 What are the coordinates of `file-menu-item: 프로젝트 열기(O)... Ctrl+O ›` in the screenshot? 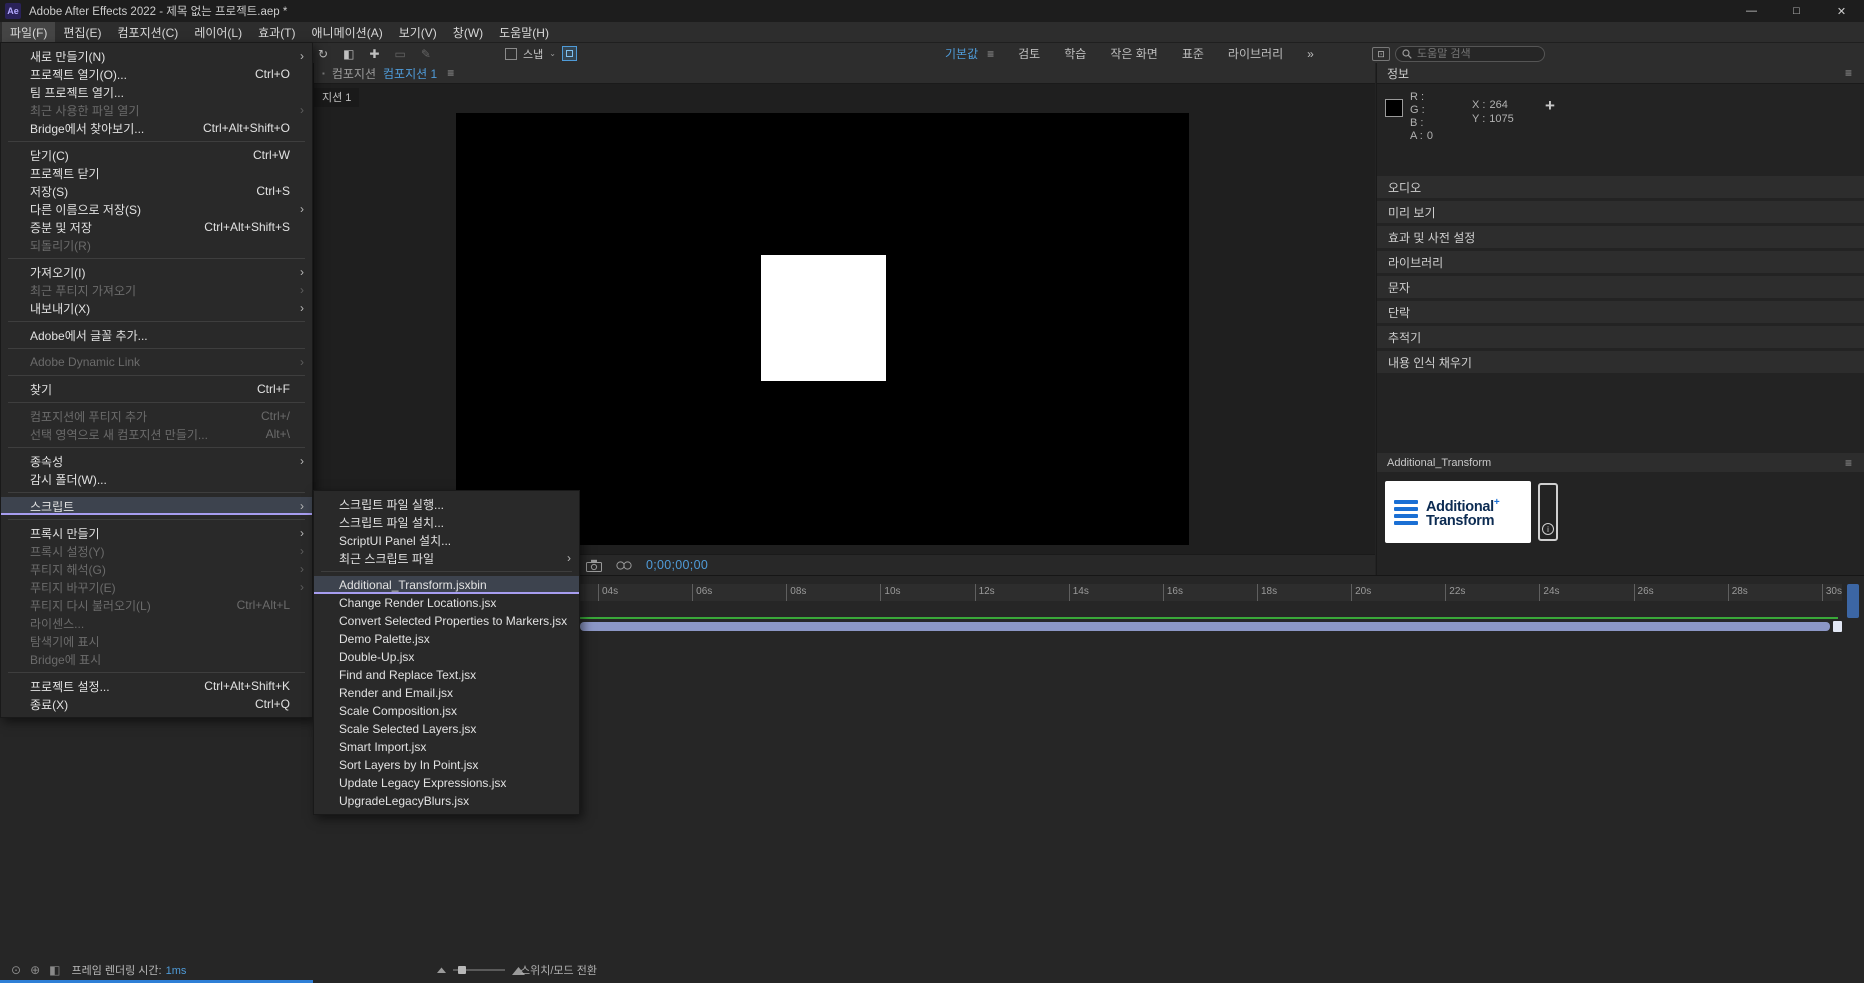 It's located at (156, 74).